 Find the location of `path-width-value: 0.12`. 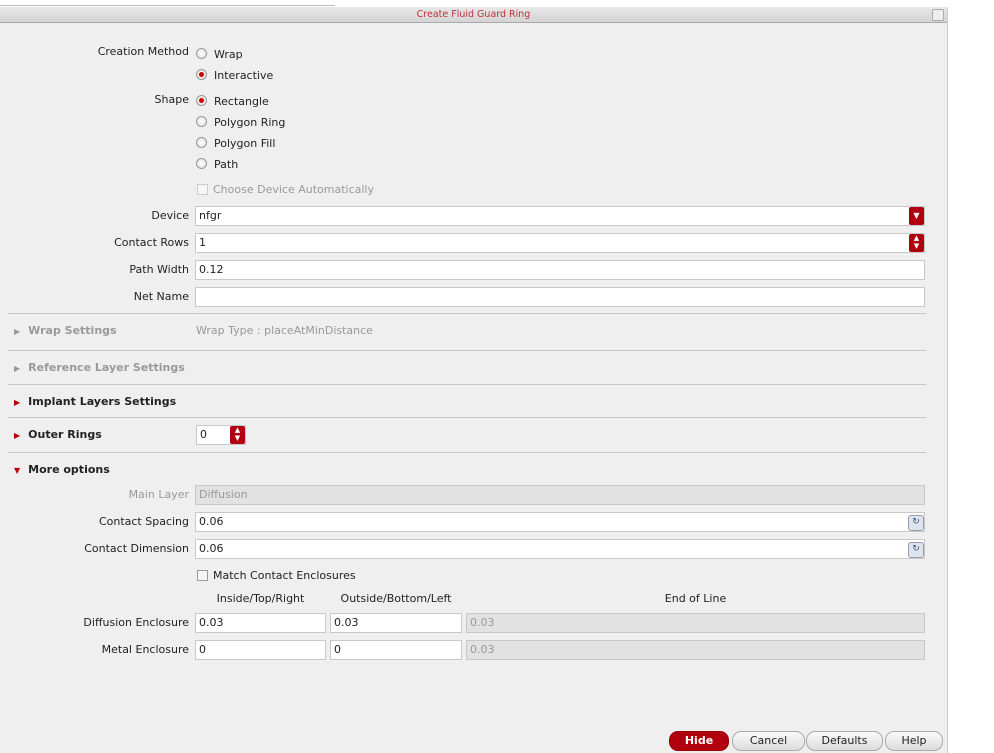

path-width-value: 0.12 is located at coordinates (211, 269).